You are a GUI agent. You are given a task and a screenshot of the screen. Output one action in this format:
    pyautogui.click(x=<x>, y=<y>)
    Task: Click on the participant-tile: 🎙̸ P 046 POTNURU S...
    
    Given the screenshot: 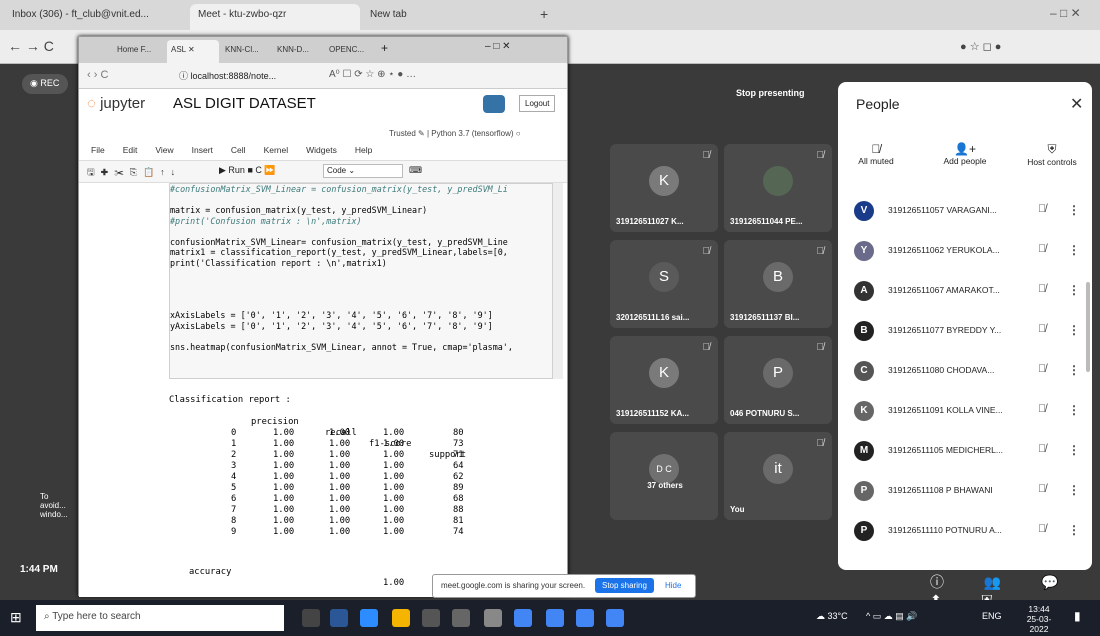 What is the action you would take?
    pyautogui.click(x=778, y=380)
    